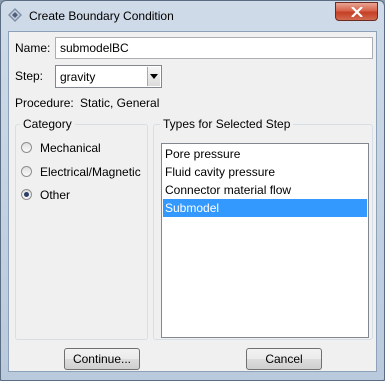  What do you see at coordinates (265, 172) in the screenshot?
I see `list-item-fluid-cavity-pressure: Fluid cavity pressure` at bounding box center [265, 172].